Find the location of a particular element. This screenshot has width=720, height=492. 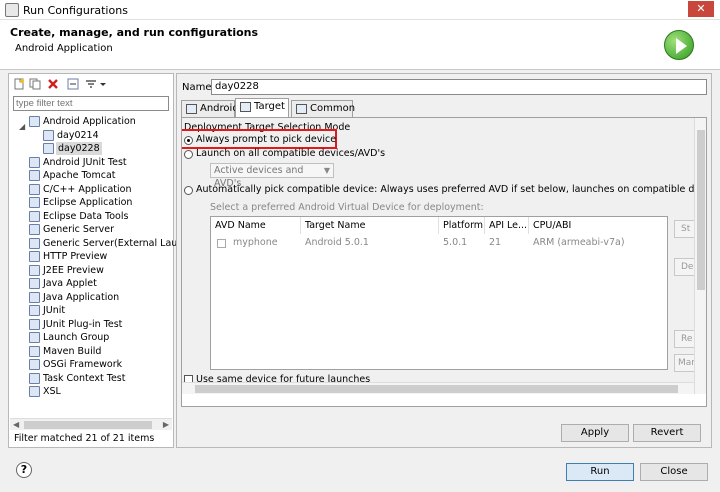

chevron-down-icon: ▼ is located at coordinates (326, 170).